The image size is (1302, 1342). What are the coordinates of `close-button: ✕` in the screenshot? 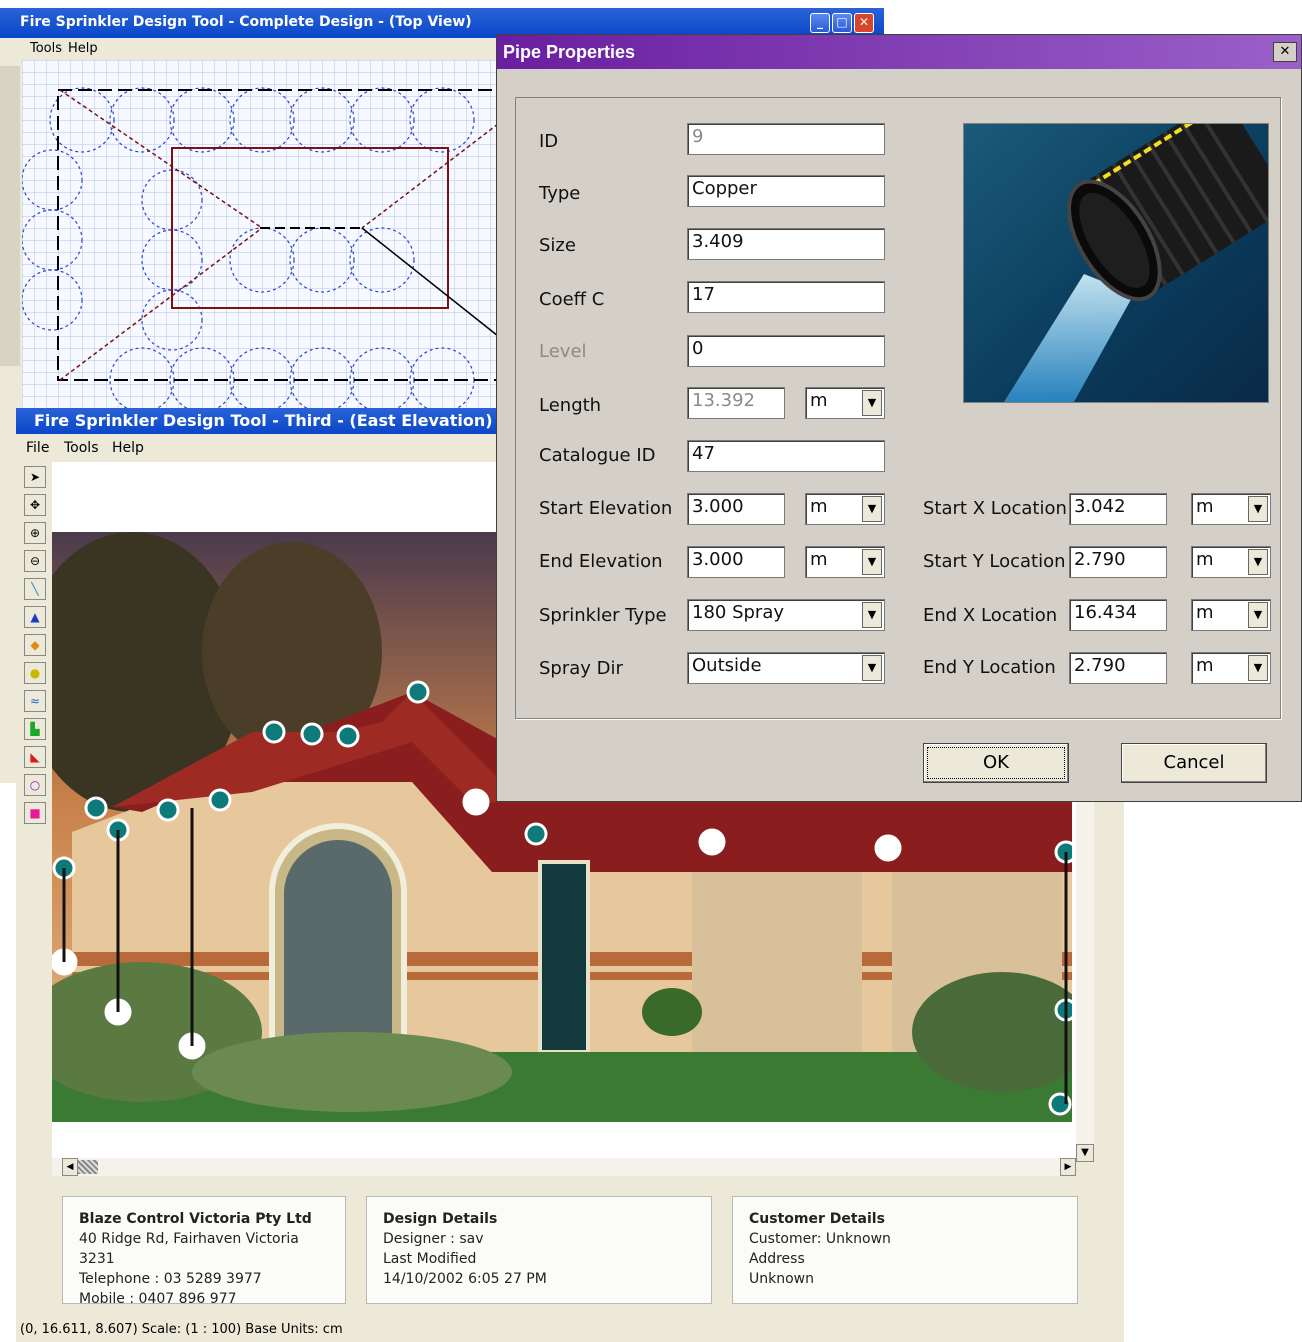 It's located at (864, 23).